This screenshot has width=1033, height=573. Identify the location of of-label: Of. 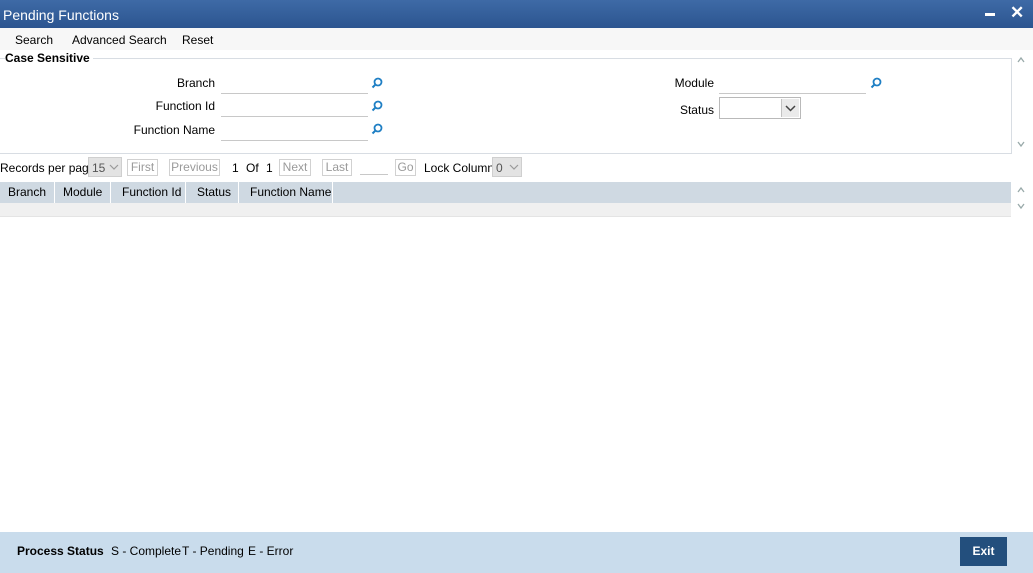
(252, 168).